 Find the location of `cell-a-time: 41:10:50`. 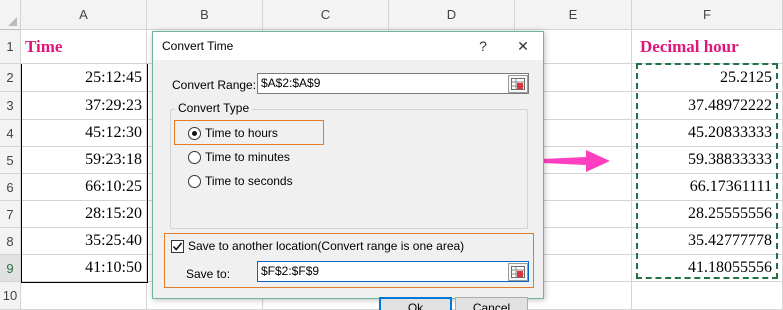

cell-a-time: 41:10:50 is located at coordinates (84, 268).